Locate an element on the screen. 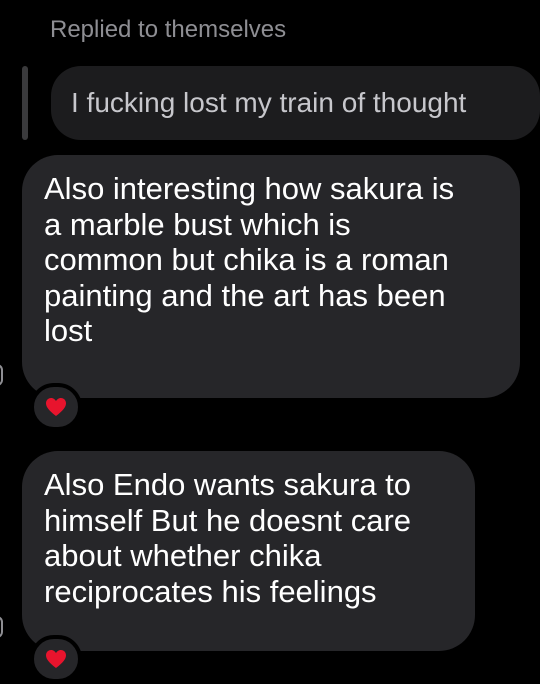 The width and height of the screenshot is (540, 684). message-line: himself But he doesnt care is located at coordinates (228, 520).